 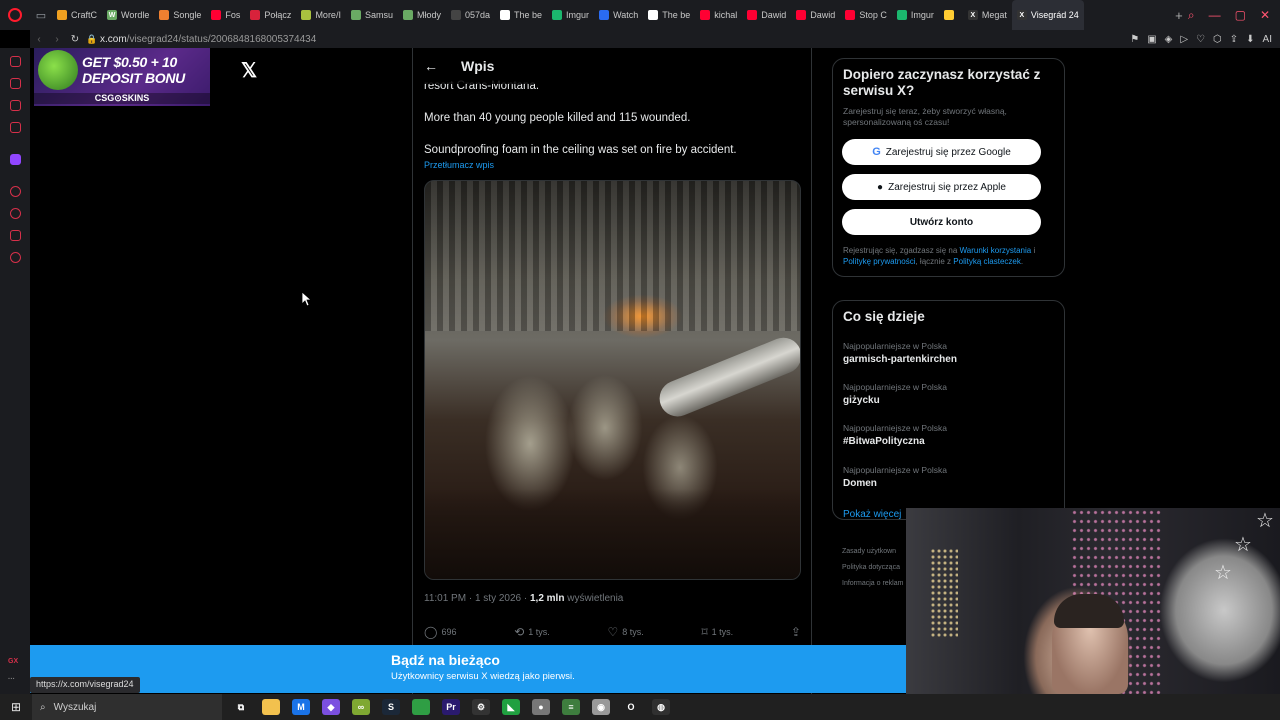 What do you see at coordinates (39, 39) in the screenshot?
I see `back-button: ‹` at bounding box center [39, 39].